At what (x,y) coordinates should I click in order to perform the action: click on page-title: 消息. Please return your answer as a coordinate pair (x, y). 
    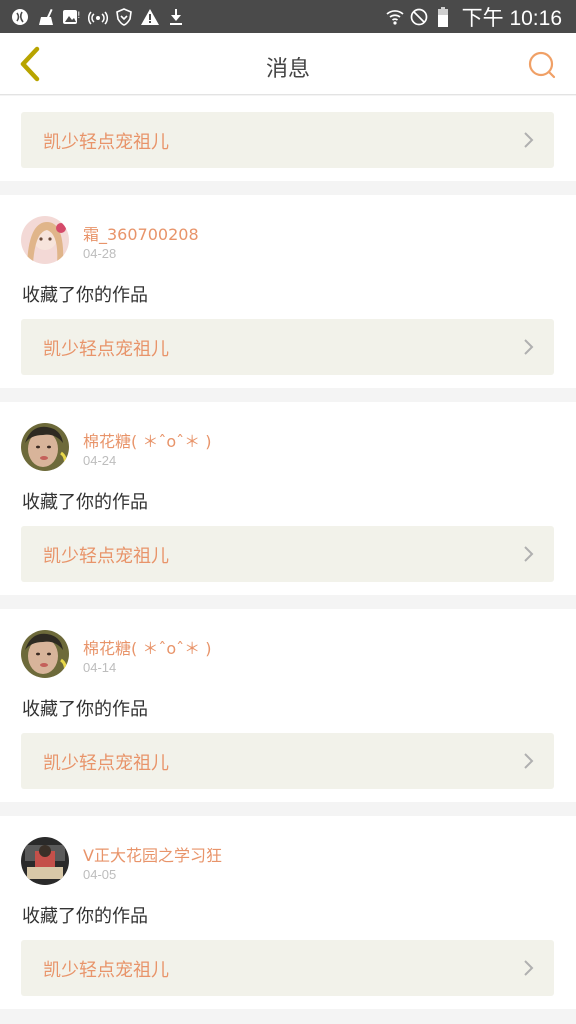
    Looking at the image, I should click on (287, 69).